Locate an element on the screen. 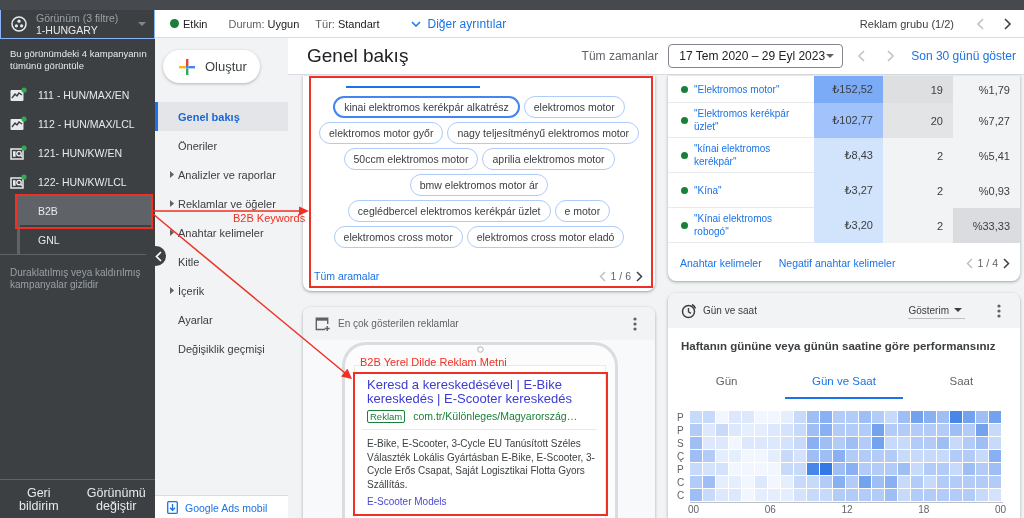  keywords-link: Anahtar kelimeler is located at coordinates (721, 263).